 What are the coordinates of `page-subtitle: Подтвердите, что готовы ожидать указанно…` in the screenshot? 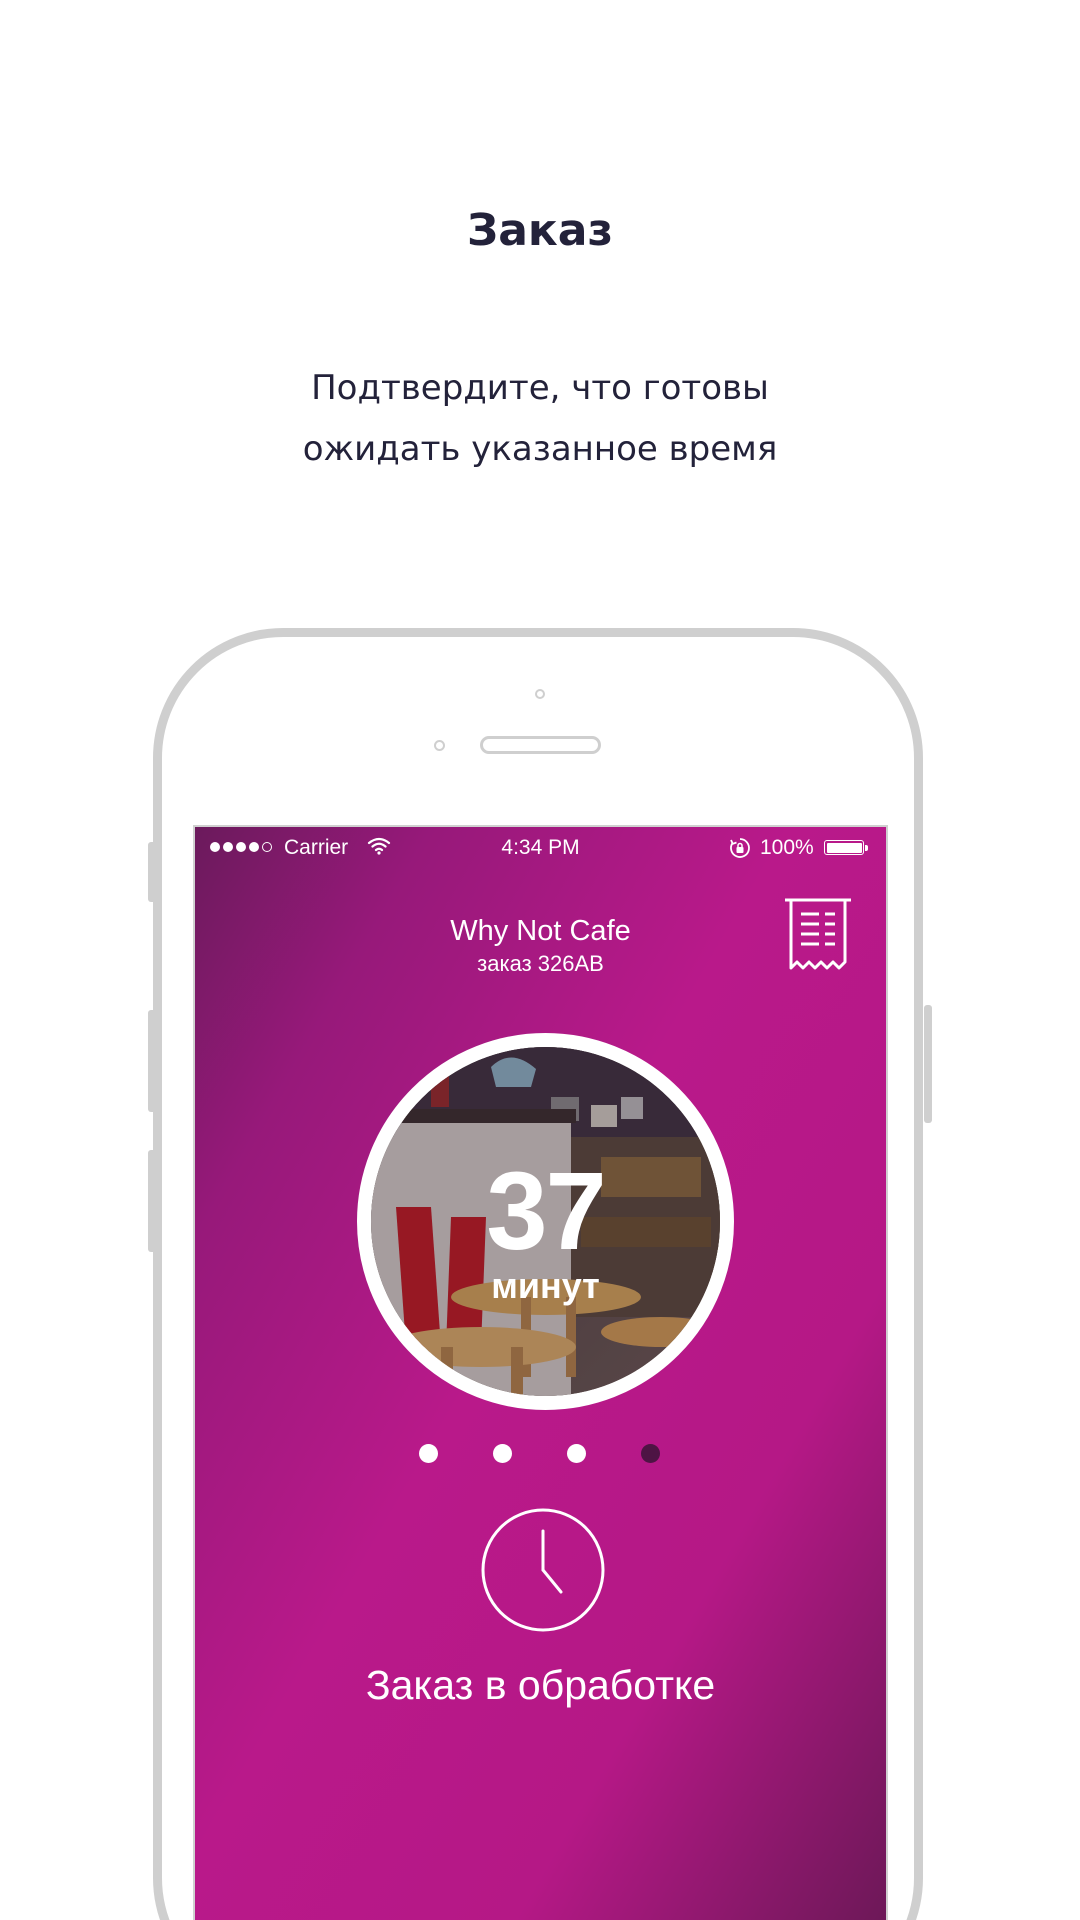 It's located at (540, 419).